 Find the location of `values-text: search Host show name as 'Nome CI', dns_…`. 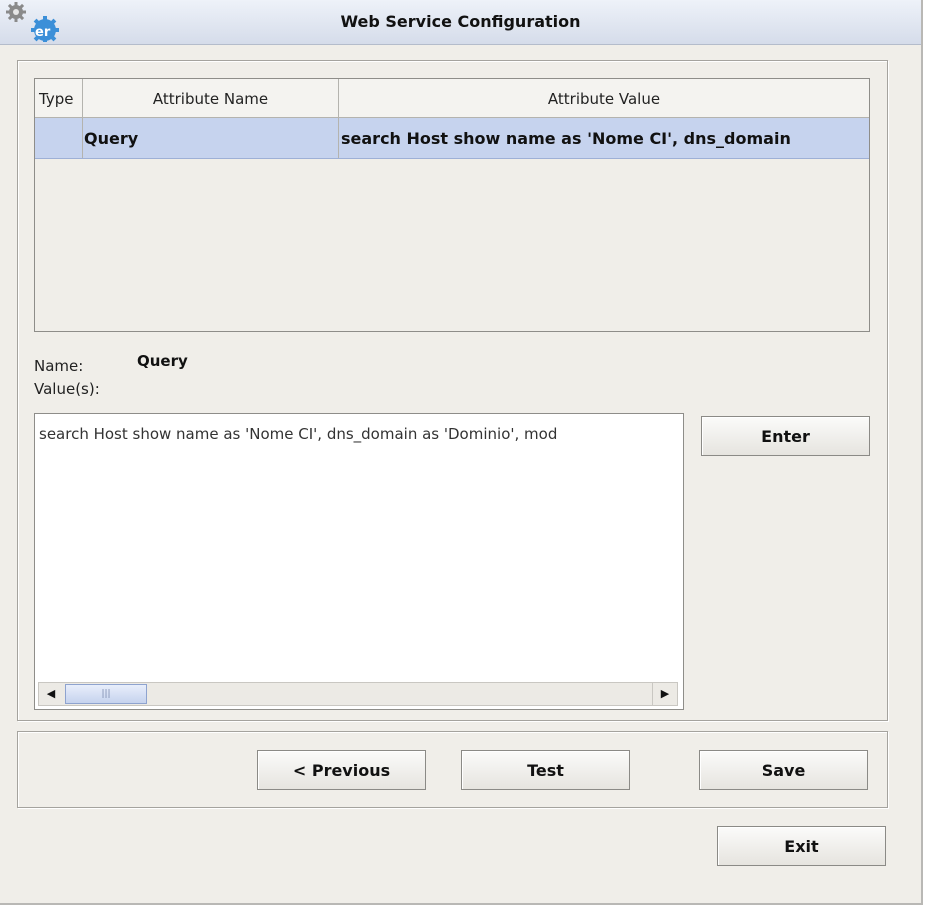

values-text: search Host show name as 'Nome CI', dns_… is located at coordinates (298, 434).